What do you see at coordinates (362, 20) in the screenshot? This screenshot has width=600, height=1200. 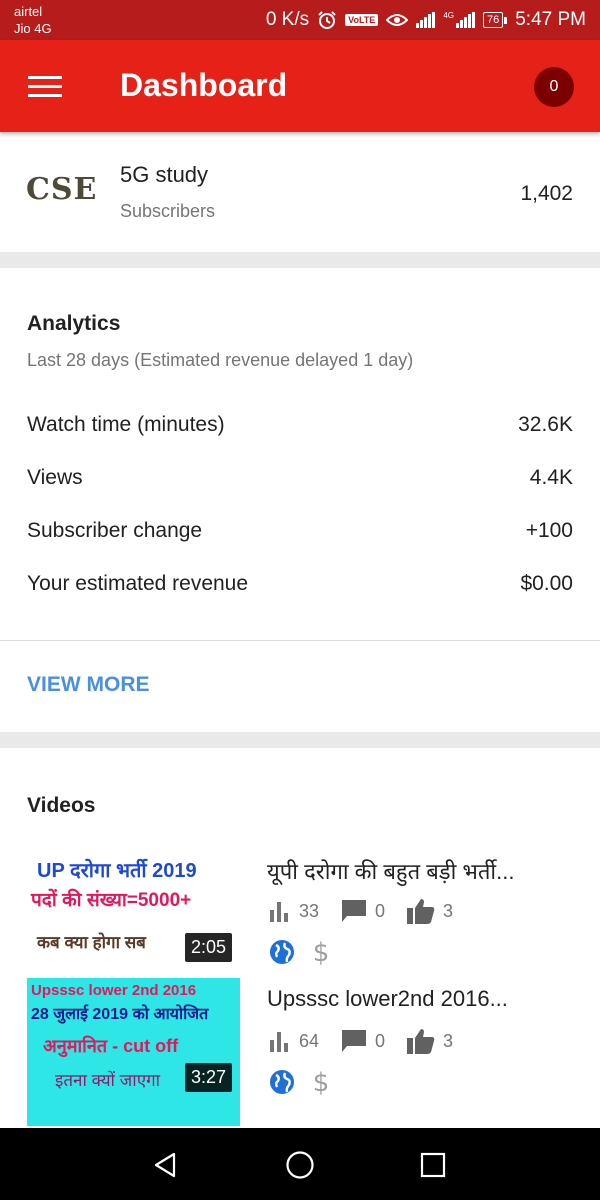 I see `volte-badge: VoLTE` at bounding box center [362, 20].